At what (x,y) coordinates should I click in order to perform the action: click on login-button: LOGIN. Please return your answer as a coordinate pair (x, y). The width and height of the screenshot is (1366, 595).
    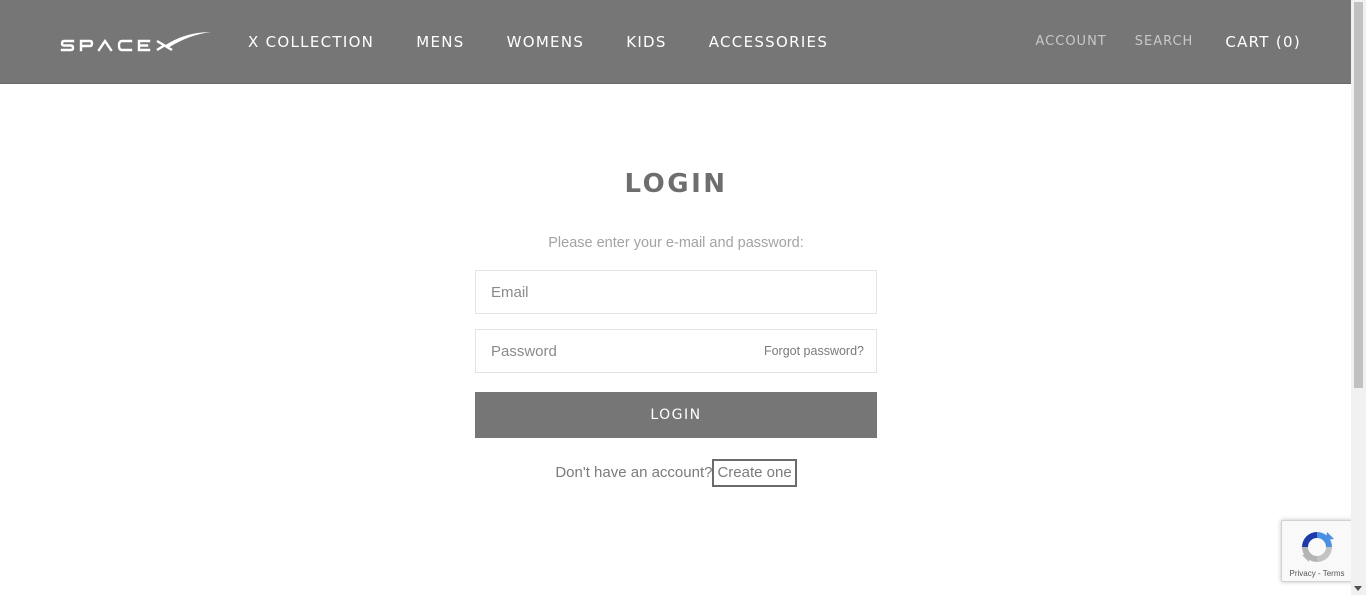
    Looking at the image, I should click on (676, 415).